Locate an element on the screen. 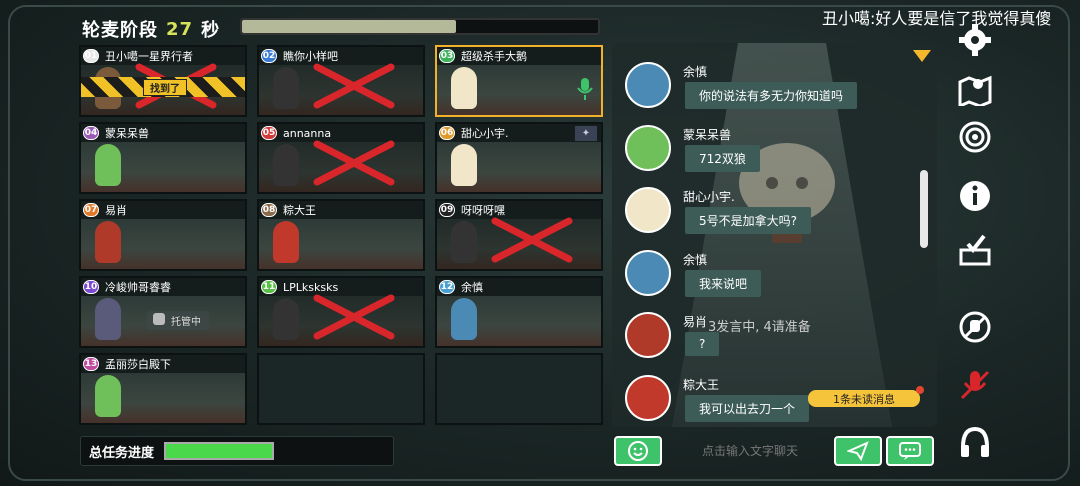 The image size is (1080, 486). chat-message: 甜心小宇. 5号不是加拿大吗? is located at coordinates (770, 216).